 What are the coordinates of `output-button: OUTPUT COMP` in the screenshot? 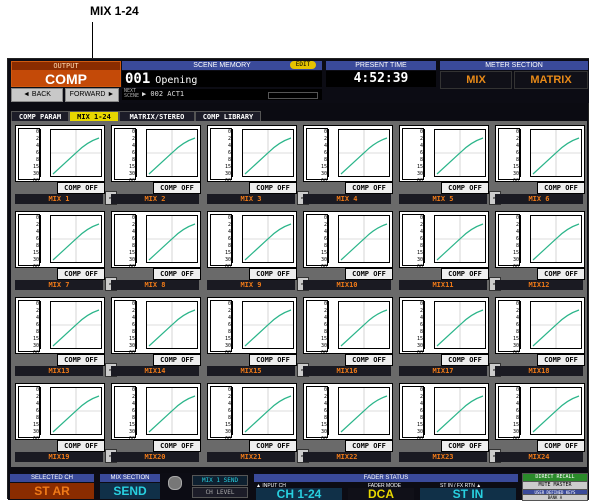 It's located at (66, 74).